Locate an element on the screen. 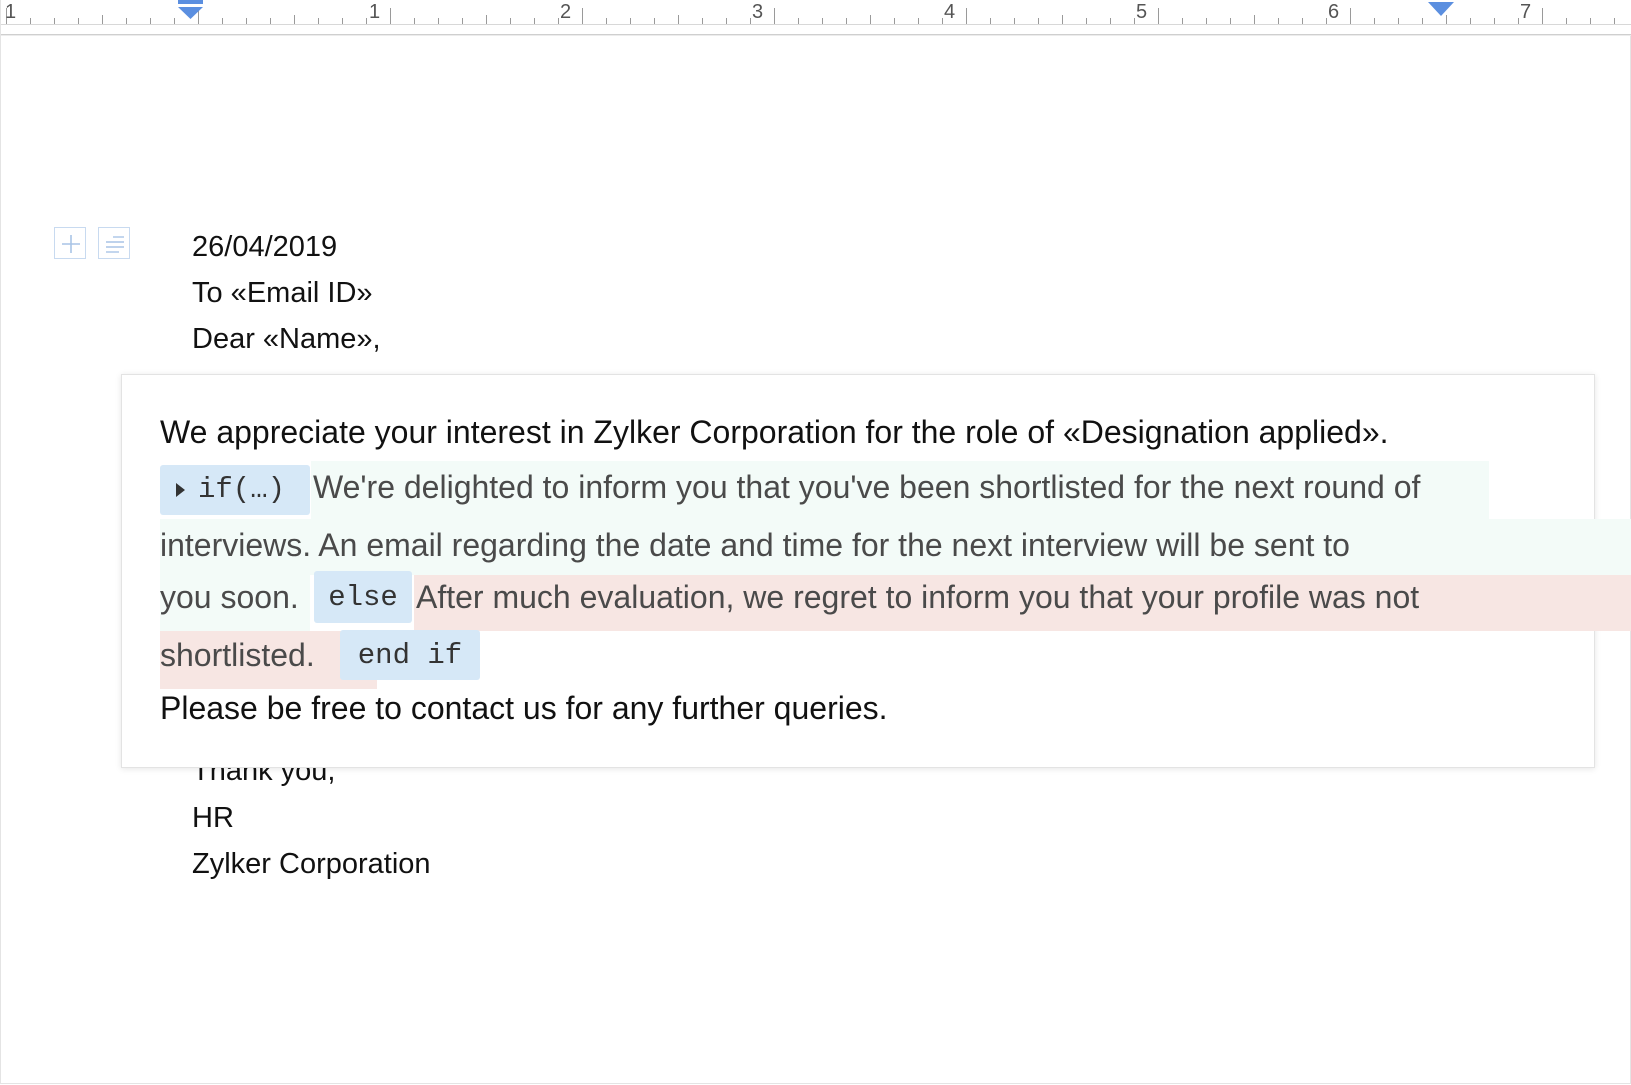 This screenshot has width=1631, height=1085. signature-department: HR is located at coordinates (213, 818).